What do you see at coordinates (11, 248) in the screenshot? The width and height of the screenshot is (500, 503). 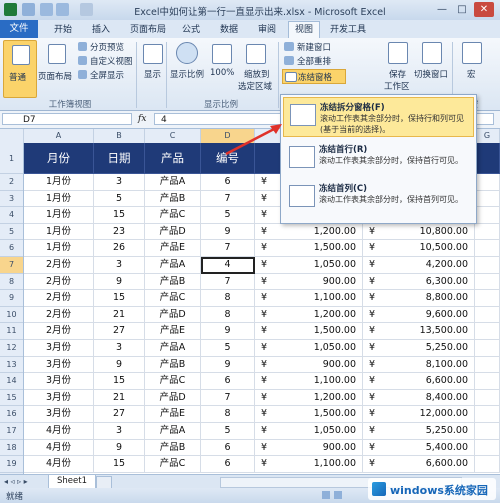 I see `row-header: 6` at bounding box center [11, 248].